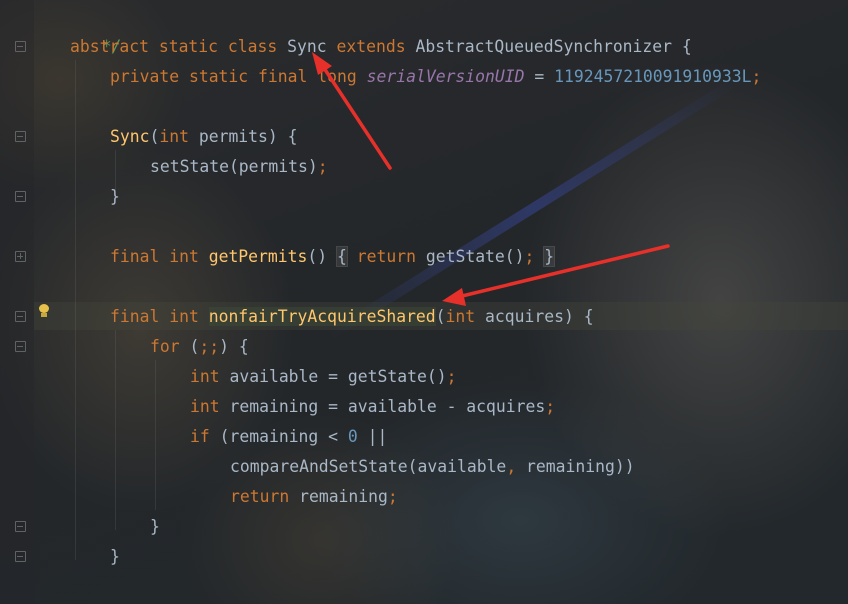 Image resolution: width=848 pixels, height=604 pixels. Describe the element at coordinates (556, 275) in the screenshot. I see `arrow-to-nonfair-method` at that location.